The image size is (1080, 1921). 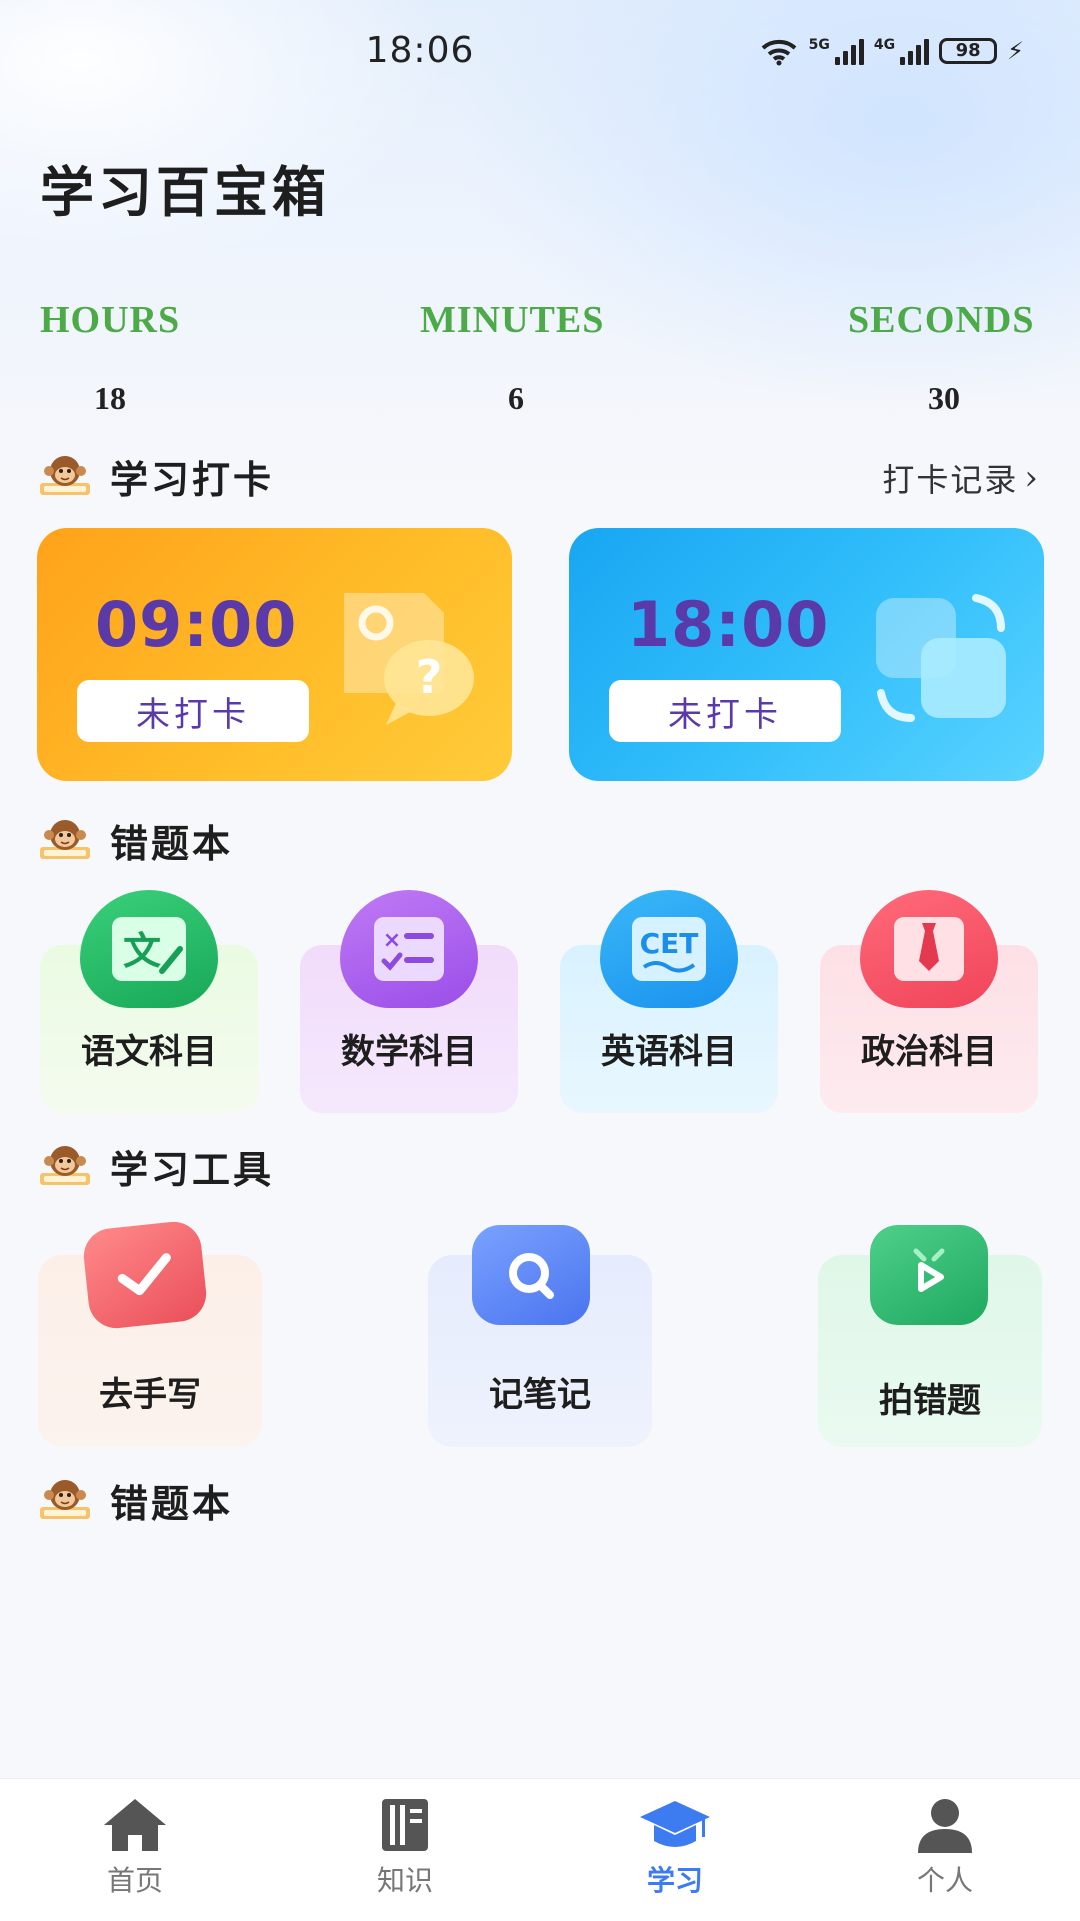 I want to click on section-header-checkin: 学习打卡, so click(x=155, y=476).